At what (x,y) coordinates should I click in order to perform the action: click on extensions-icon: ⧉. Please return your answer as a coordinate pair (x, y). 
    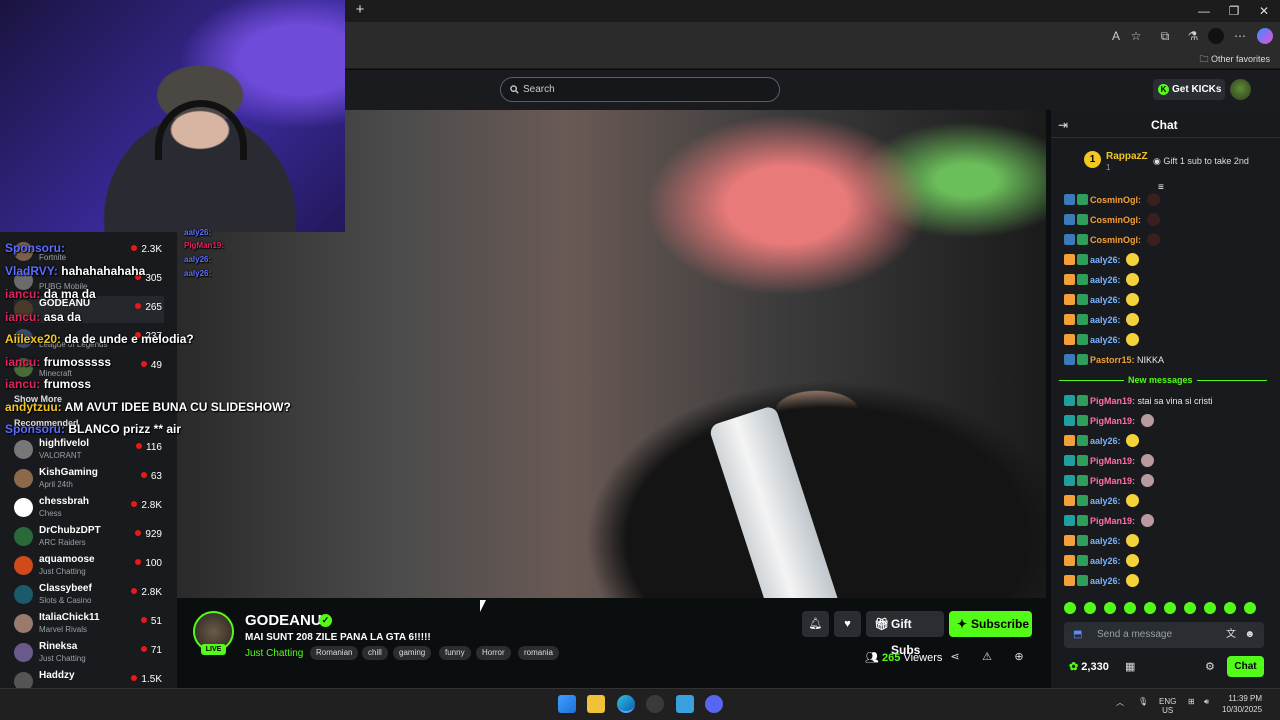
    Looking at the image, I should click on (1165, 36).